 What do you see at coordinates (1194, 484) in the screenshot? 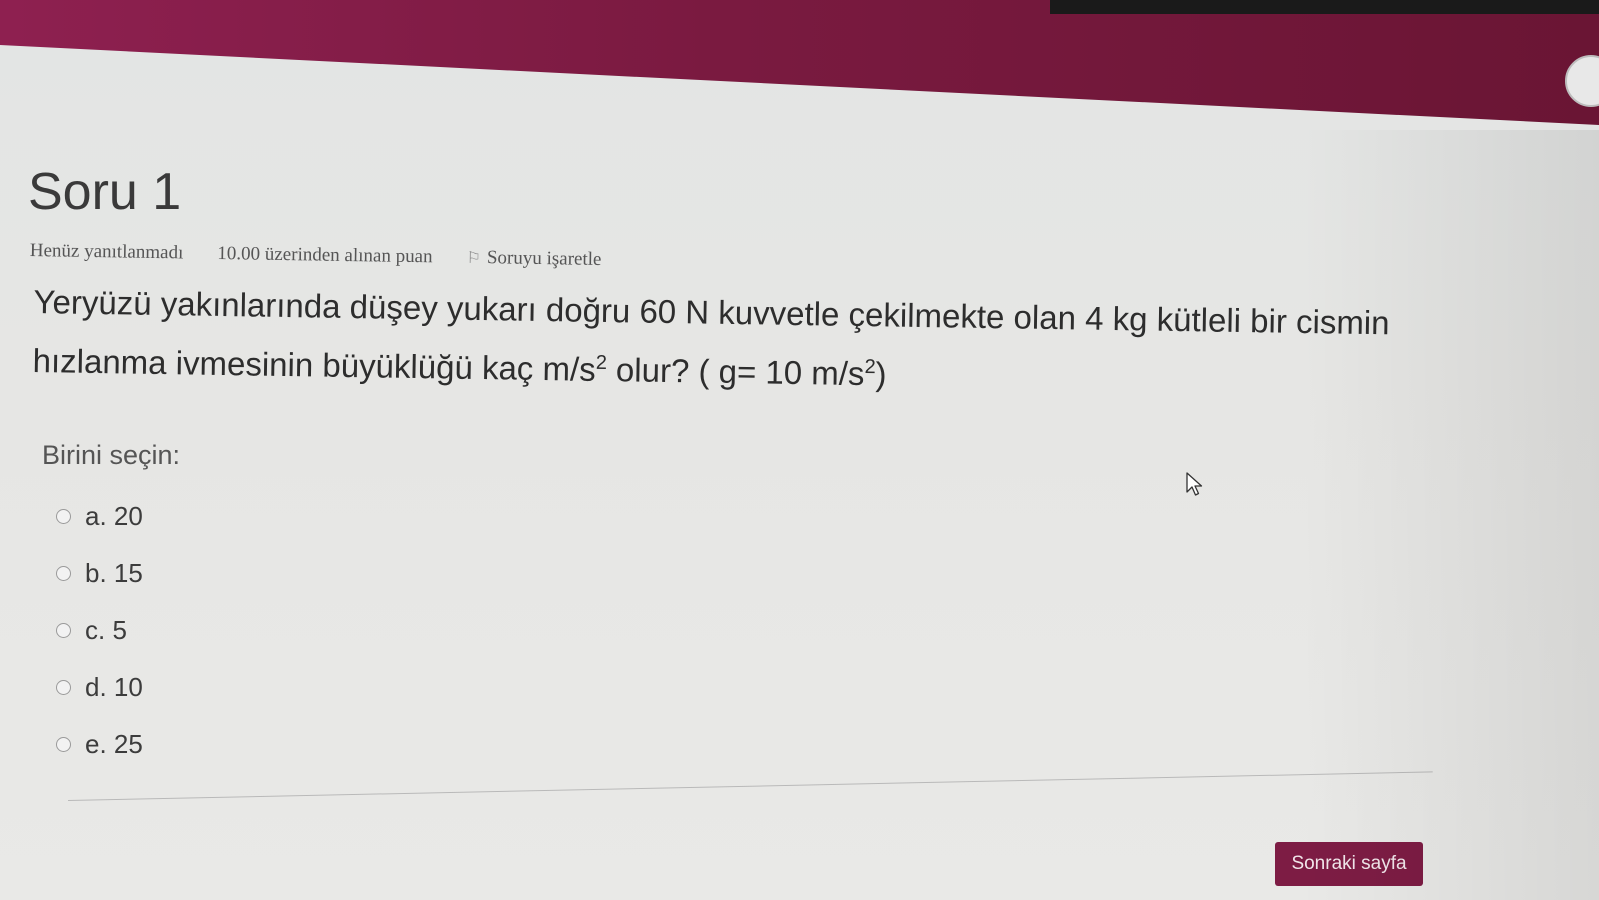
I see `mouse-cursor-icon` at bounding box center [1194, 484].